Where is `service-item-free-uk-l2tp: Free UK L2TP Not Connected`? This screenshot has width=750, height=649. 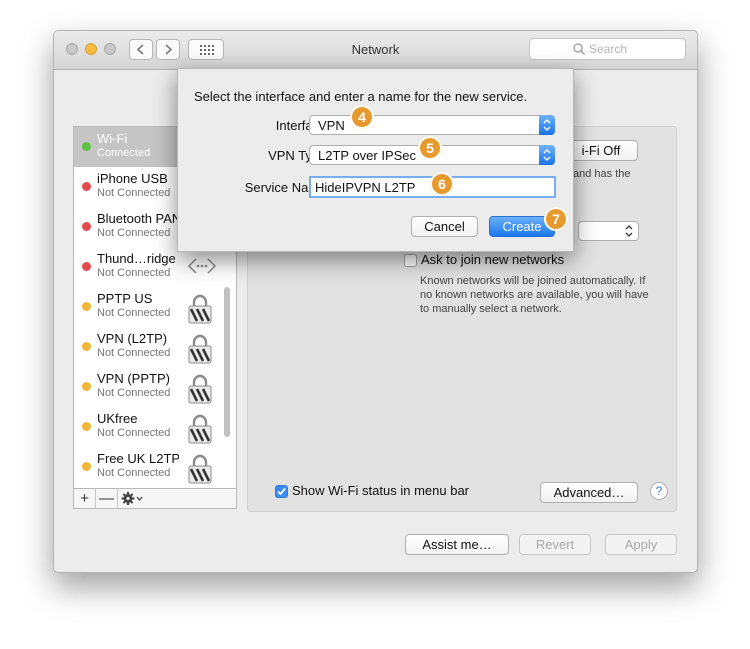 service-item-free-uk-l2tp: Free UK L2TP Not Connected is located at coordinates (155, 467).